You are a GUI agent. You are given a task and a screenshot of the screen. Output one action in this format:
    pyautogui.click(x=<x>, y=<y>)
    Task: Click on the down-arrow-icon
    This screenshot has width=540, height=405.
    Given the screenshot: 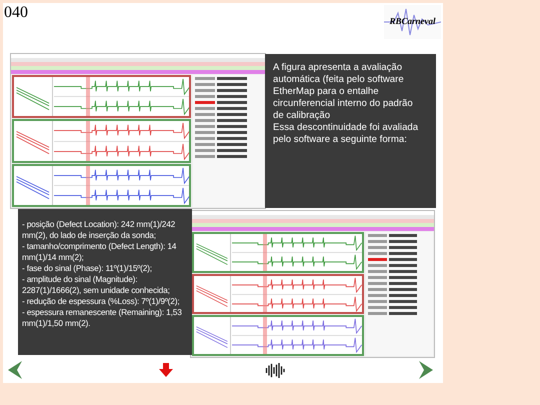 What is the action you would take?
    pyautogui.click(x=166, y=370)
    